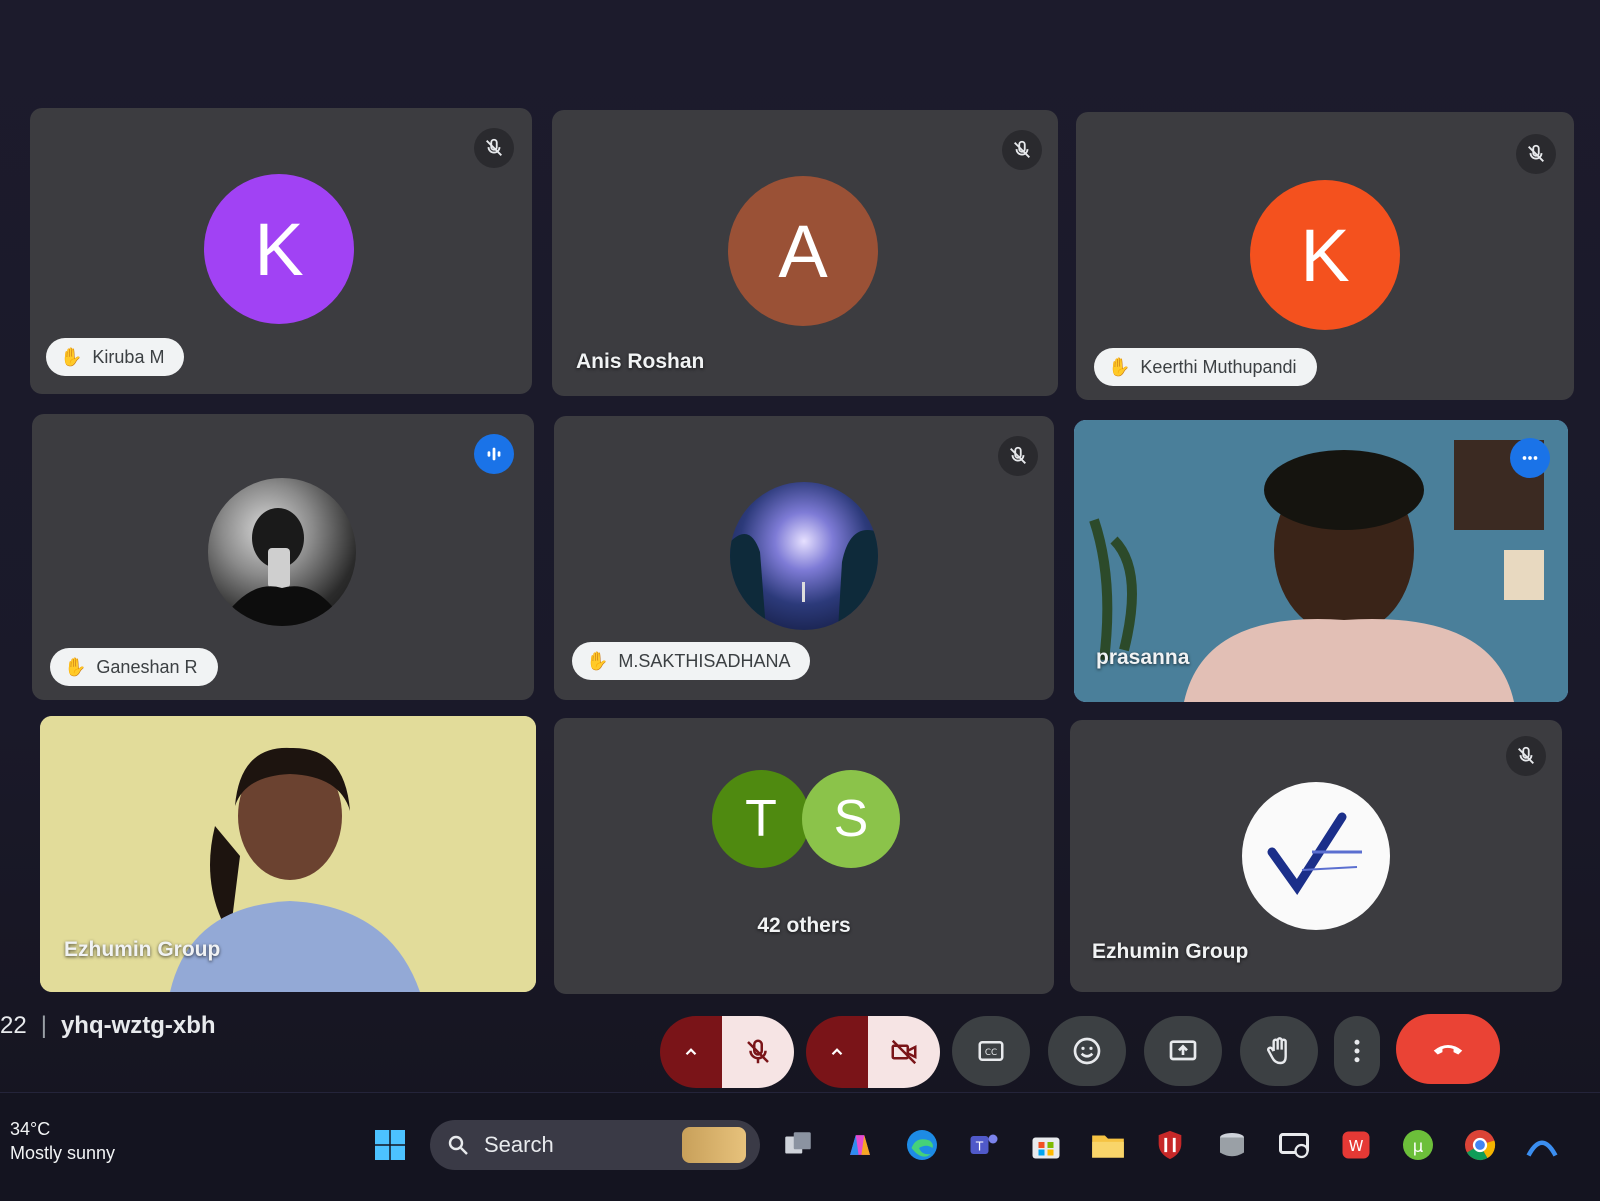 The width and height of the screenshot is (1600, 1201). What do you see at coordinates (1205, 367) in the screenshot?
I see `name-label: ✋ Keerthi Muthupandi` at bounding box center [1205, 367].